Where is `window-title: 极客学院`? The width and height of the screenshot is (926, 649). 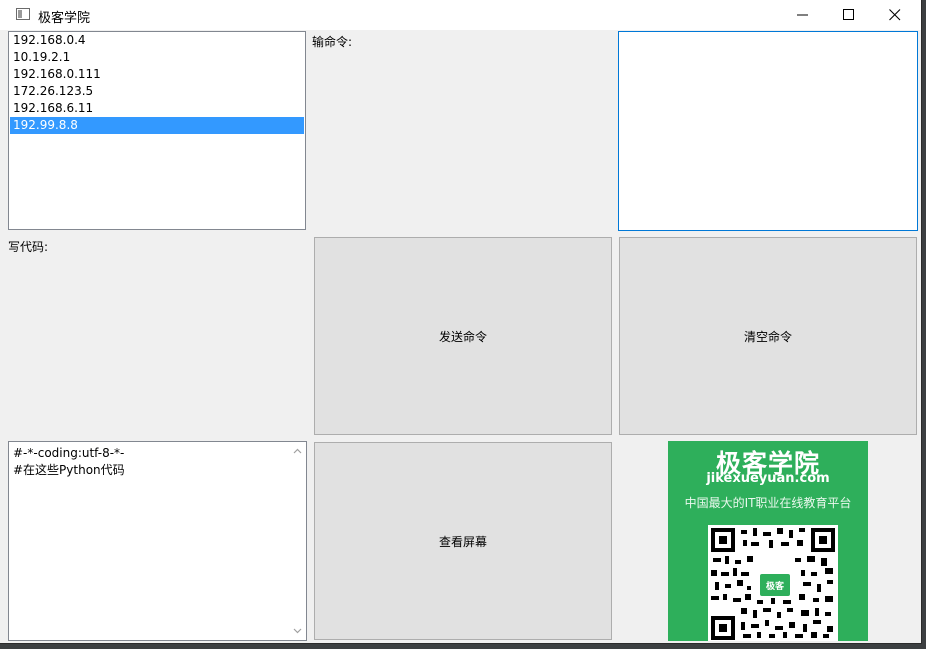 window-title: 极客学院 is located at coordinates (64, 18).